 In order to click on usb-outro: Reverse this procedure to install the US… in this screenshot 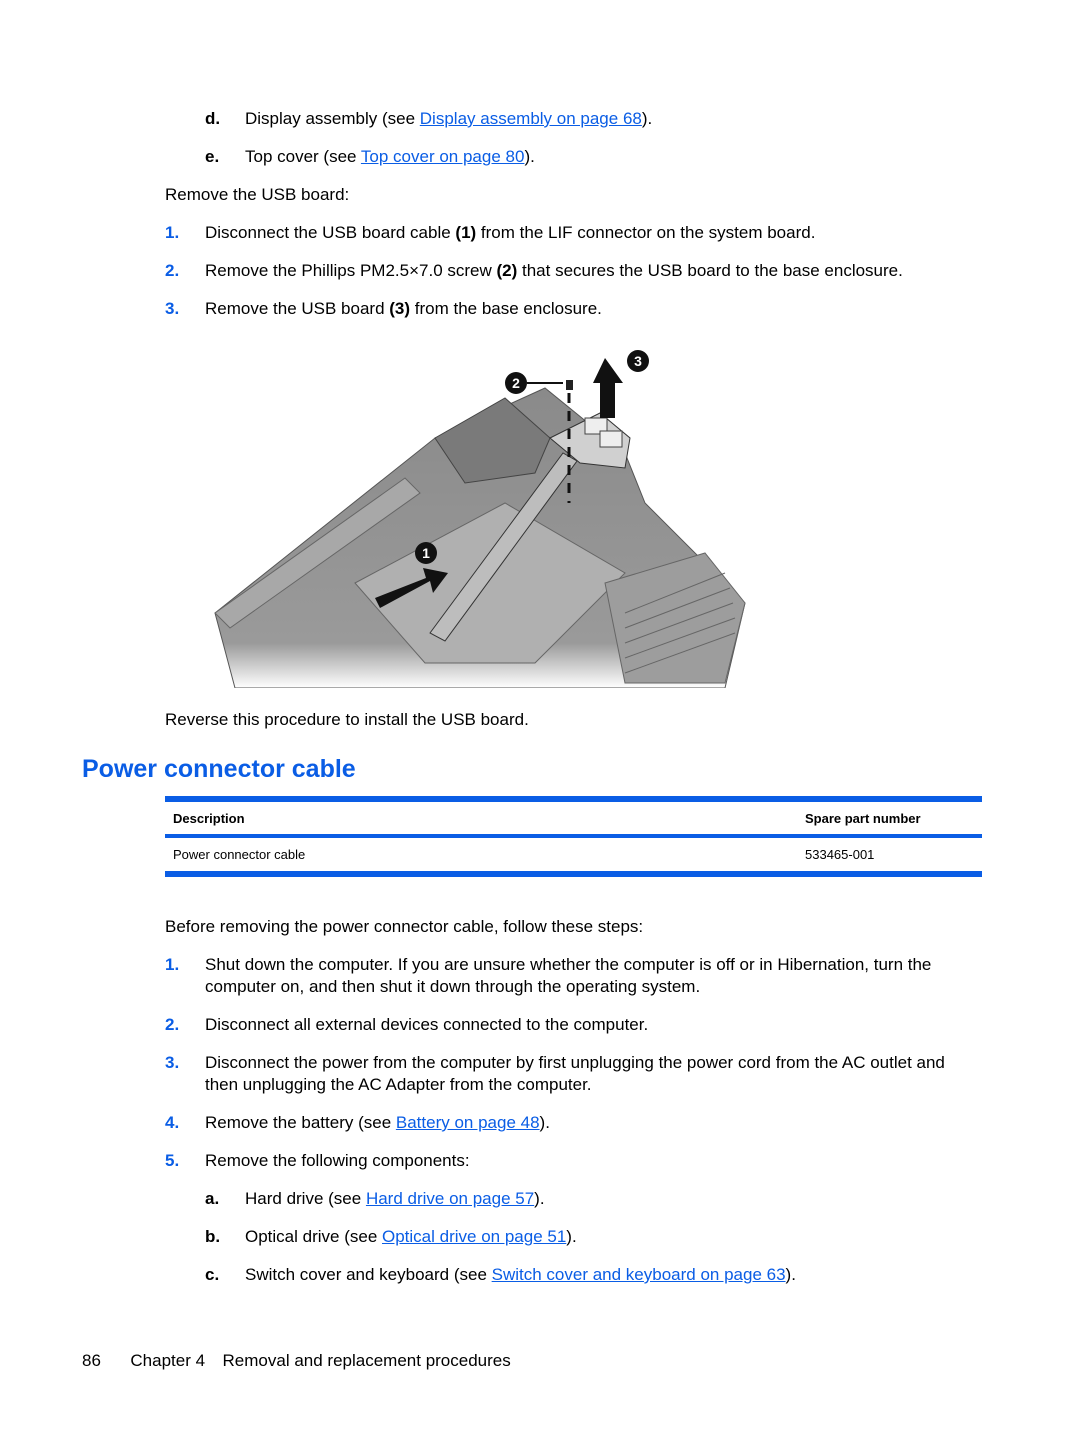, I will do `click(347, 719)`.